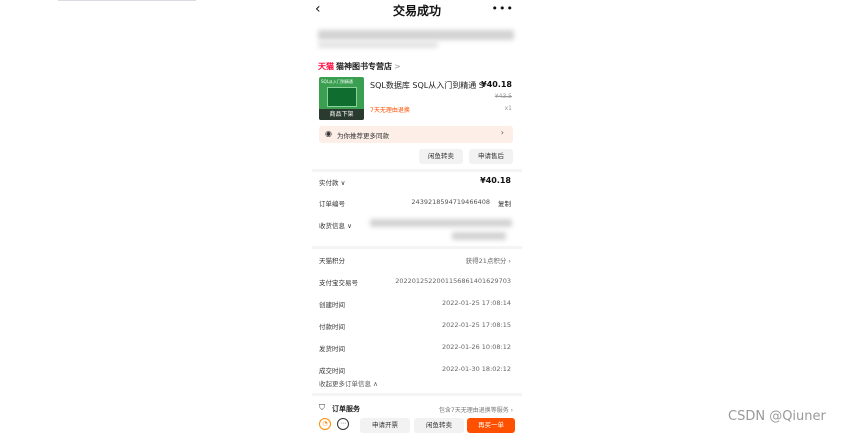 The height and width of the screenshot is (433, 856). I want to click on page-title: 交易成功, so click(416, 11).